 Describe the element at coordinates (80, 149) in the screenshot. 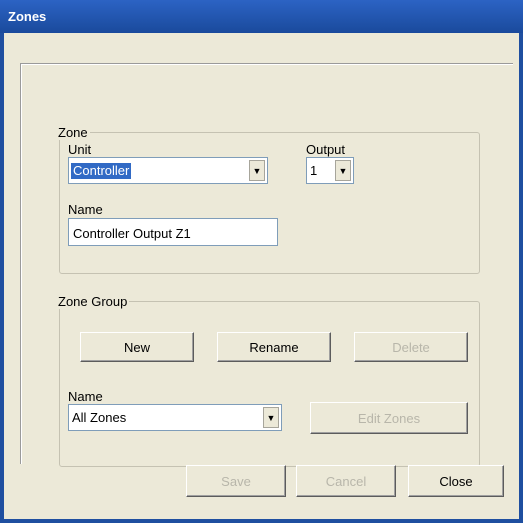

I see `unit-label: Unit` at that location.